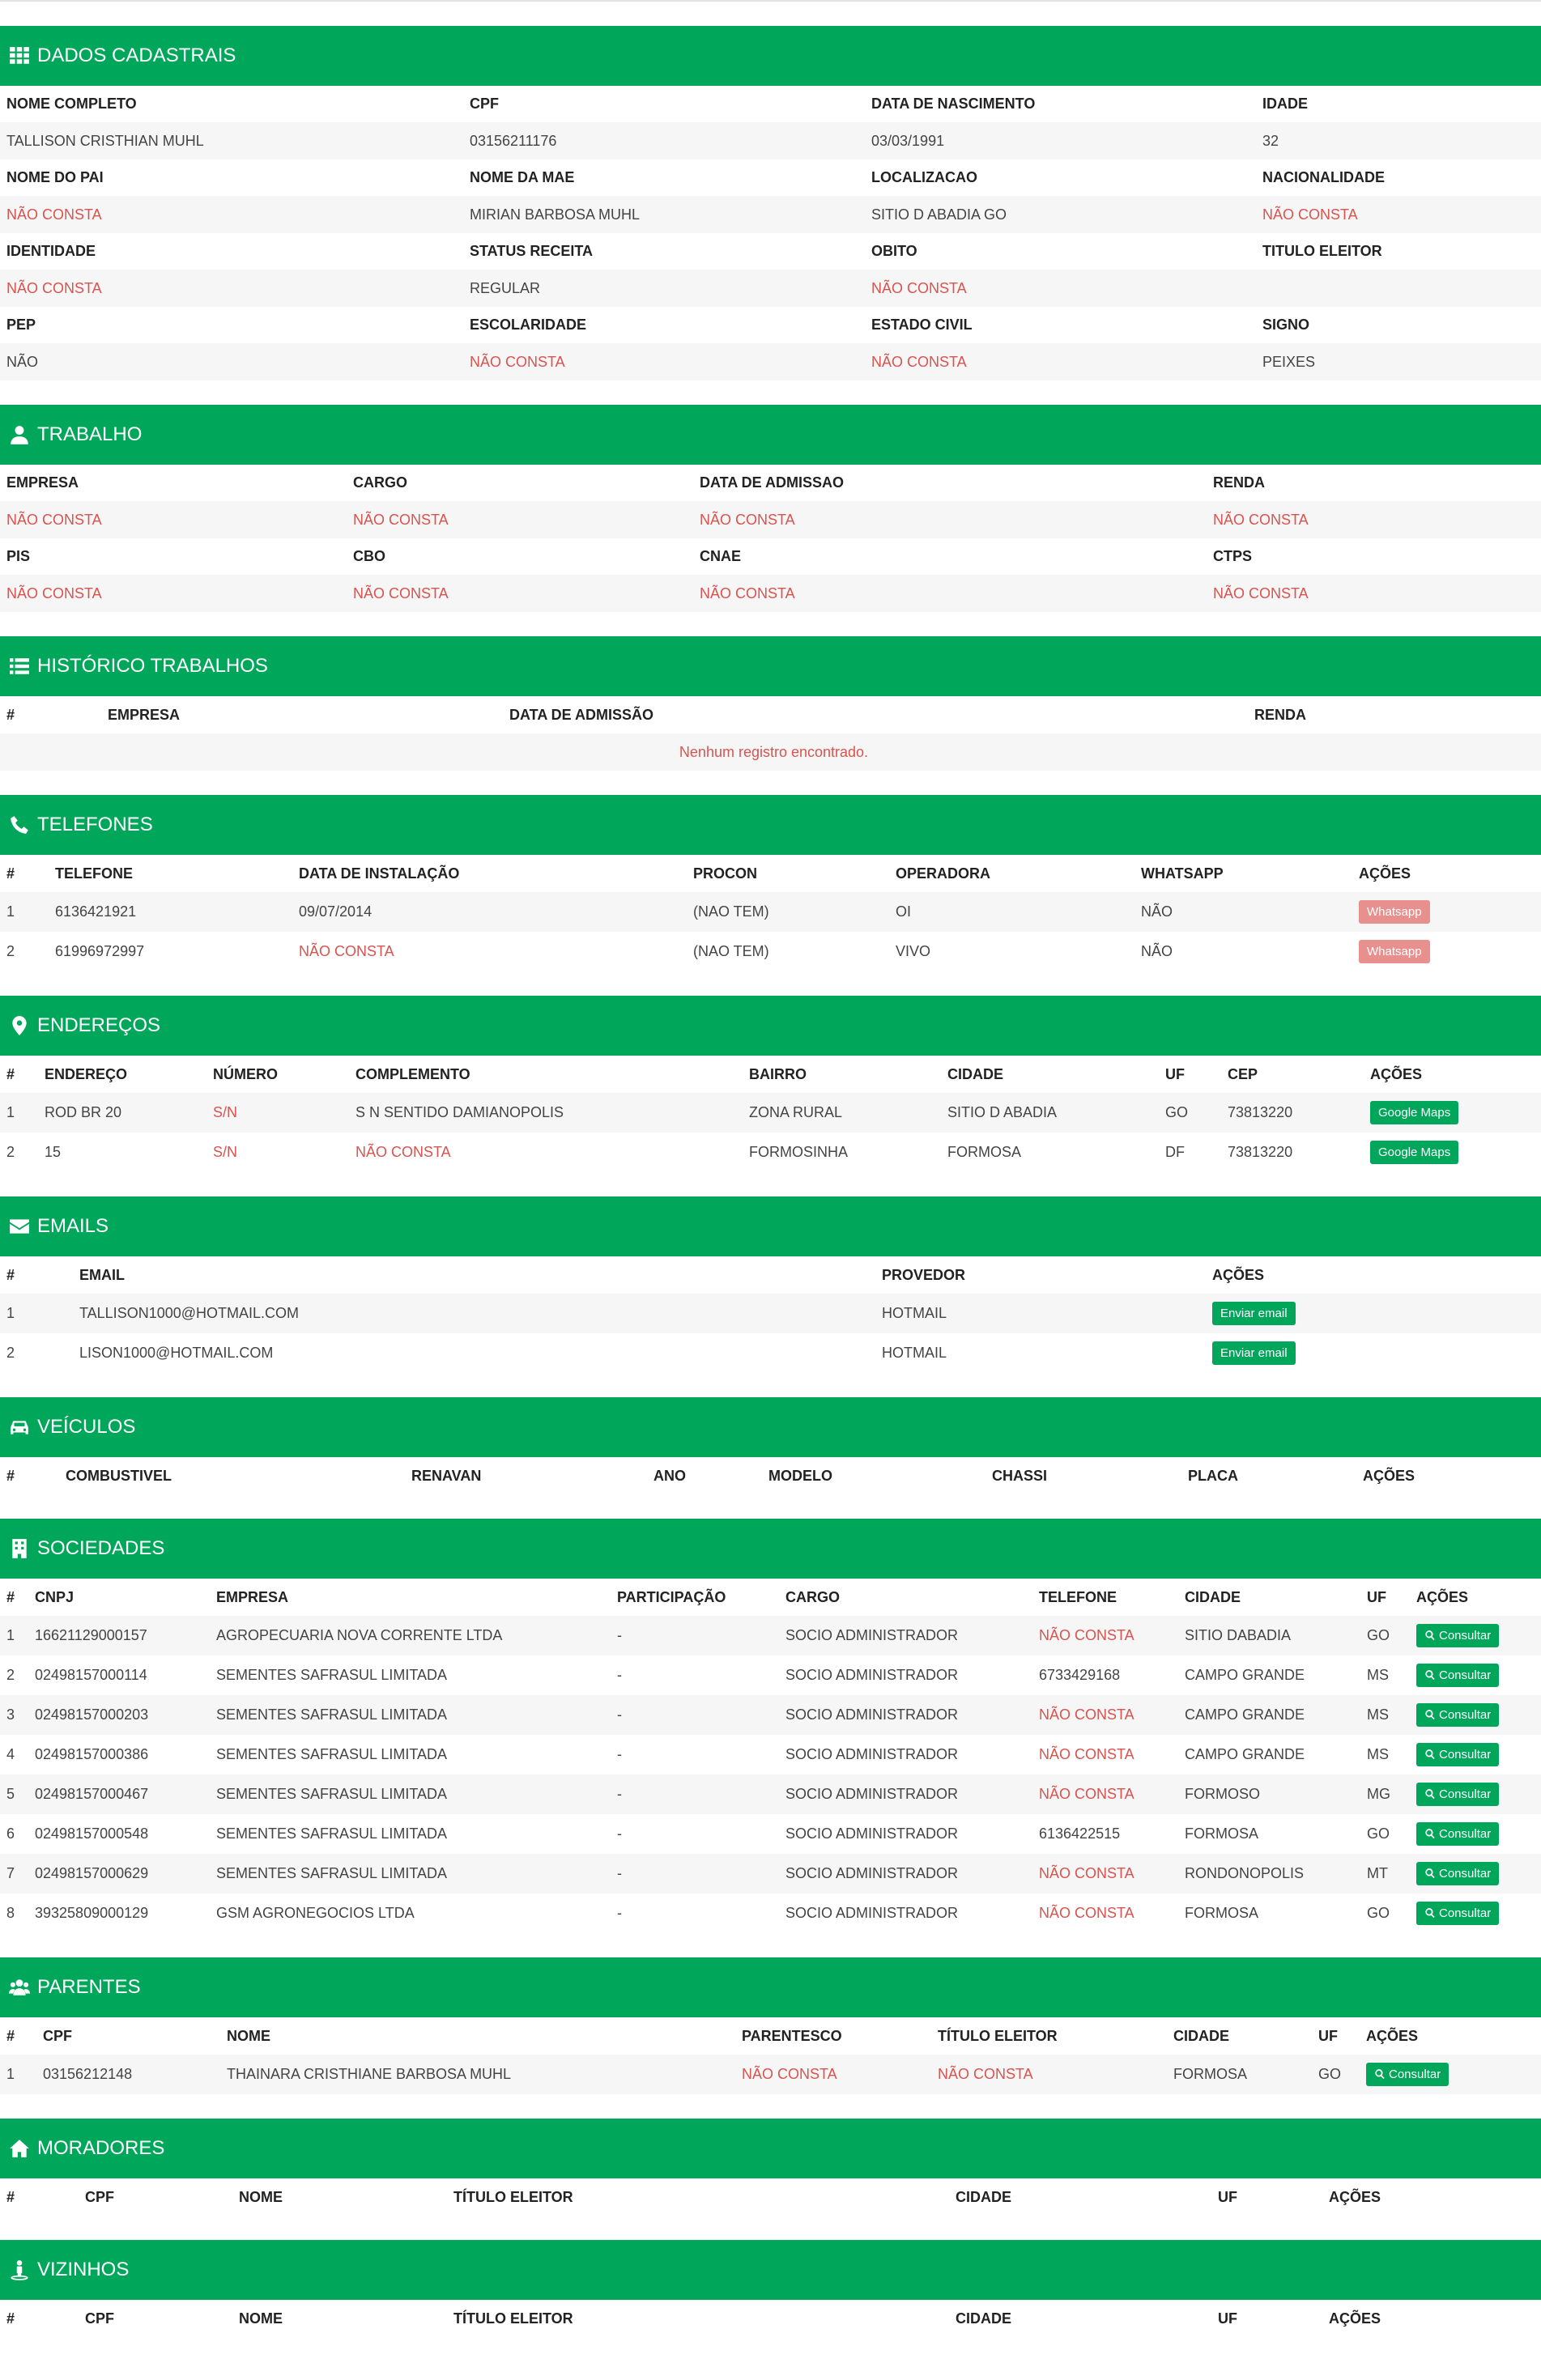 The width and height of the screenshot is (1541, 2380). What do you see at coordinates (369, 556) in the screenshot?
I see `field-label-cbo: CBO` at bounding box center [369, 556].